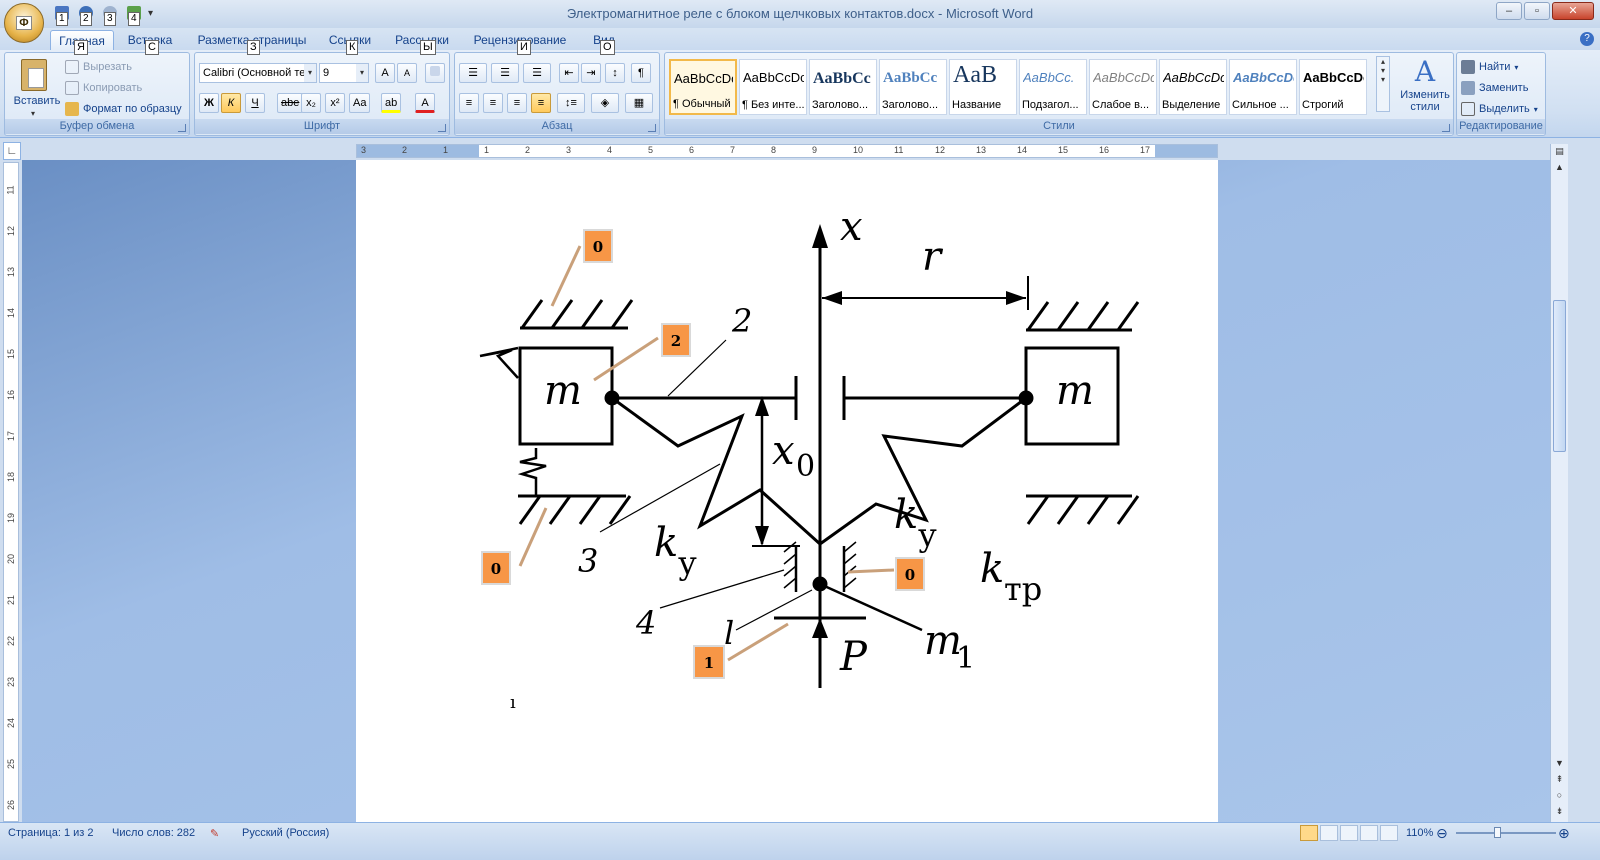  I want to click on align-right-button: ≡, so click(517, 103).